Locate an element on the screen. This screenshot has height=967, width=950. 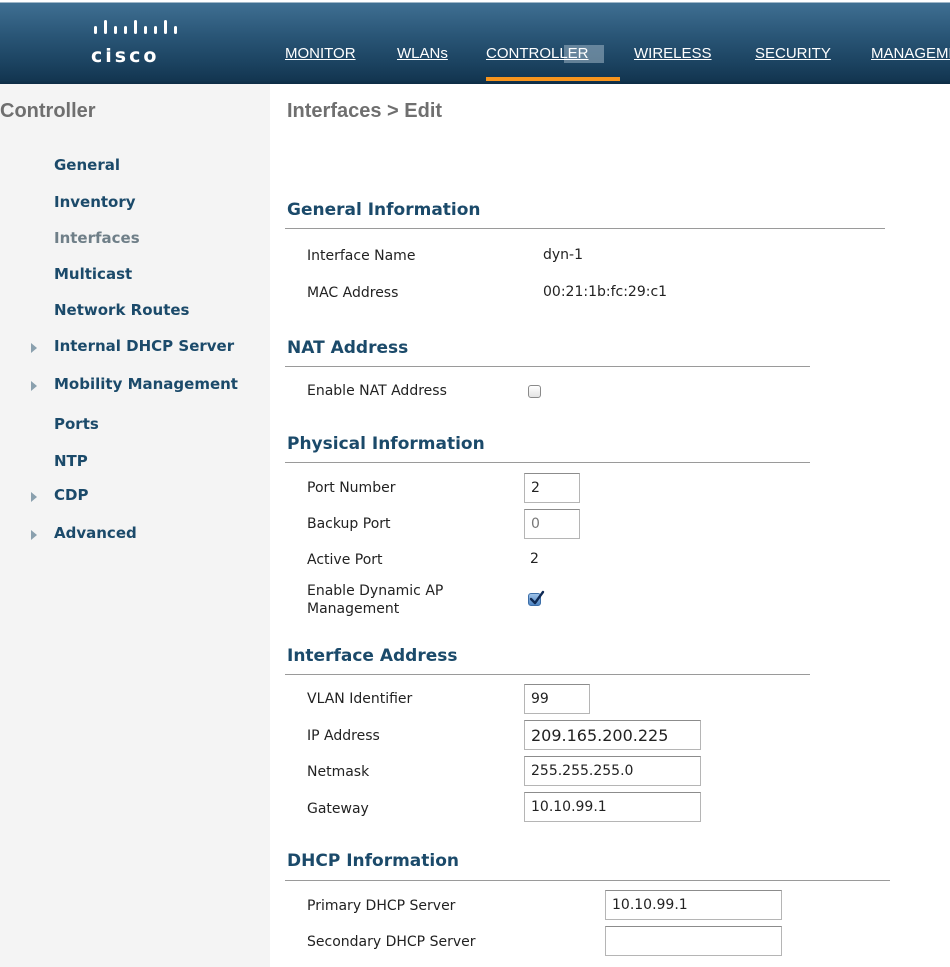
sidebar-title: Controller is located at coordinates (48, 111).